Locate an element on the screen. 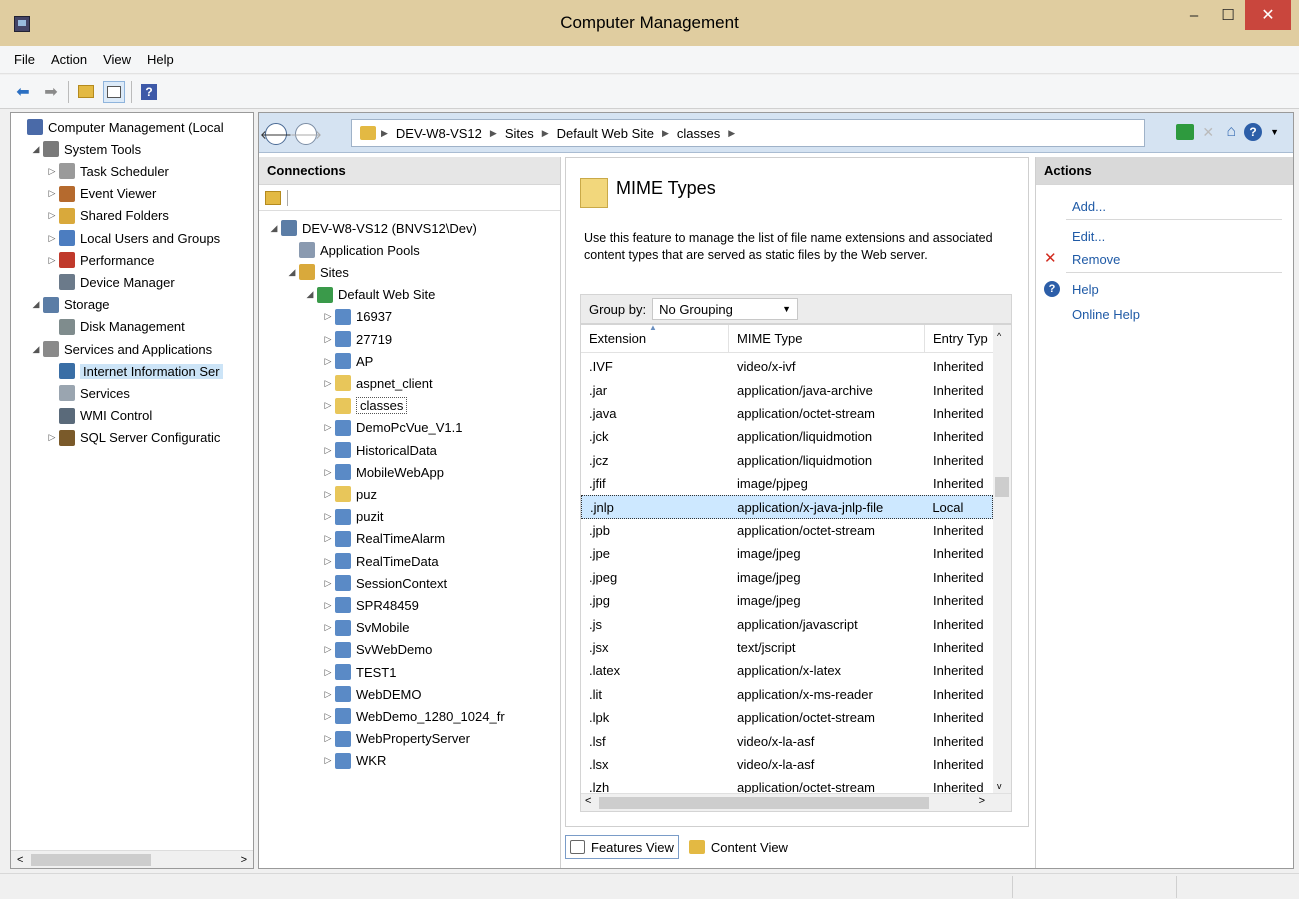  close-button: ✕ is located at coordinates (1268, 15).